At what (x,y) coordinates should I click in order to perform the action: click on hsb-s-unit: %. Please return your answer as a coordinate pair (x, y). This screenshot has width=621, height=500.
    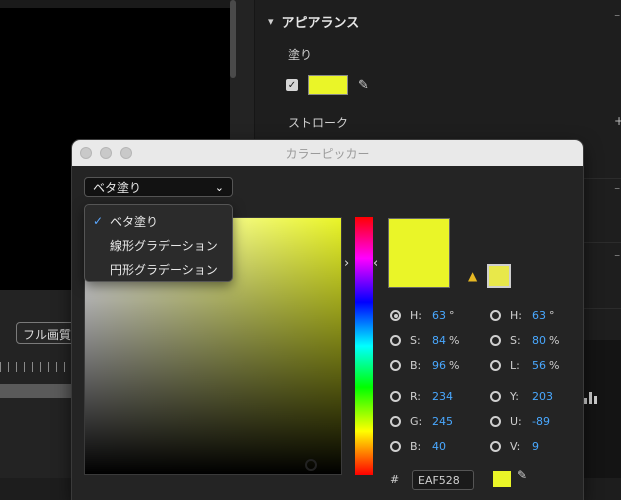
    Looking at the image, I should click on (454, 340).